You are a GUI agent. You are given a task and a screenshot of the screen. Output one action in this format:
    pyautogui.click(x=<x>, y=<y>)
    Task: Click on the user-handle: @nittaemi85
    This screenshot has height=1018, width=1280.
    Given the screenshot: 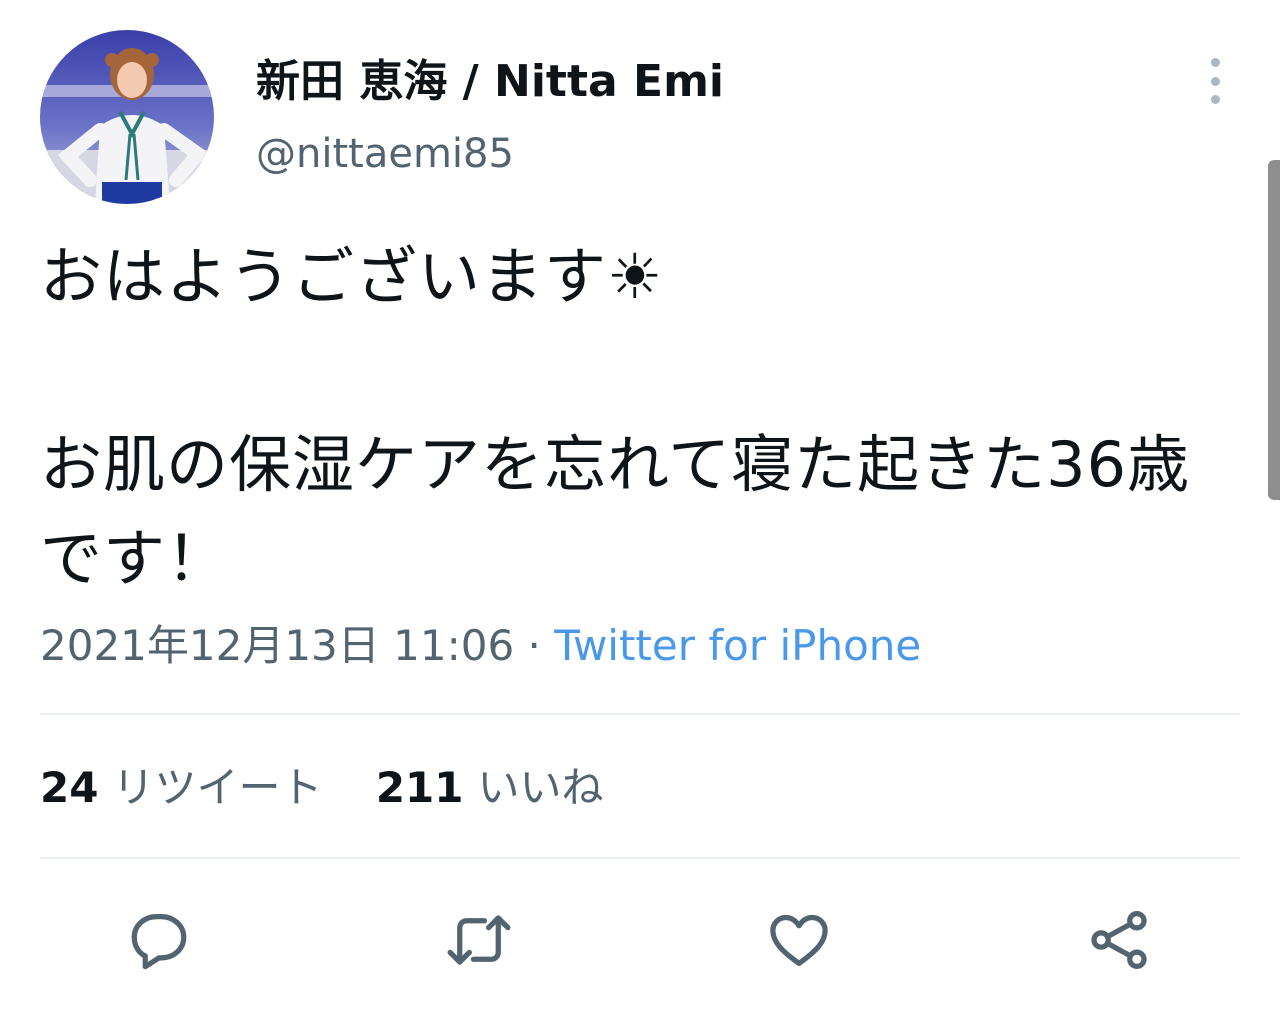 What is the action you would take?
    pyautogui.click(x=385, y=154)
    